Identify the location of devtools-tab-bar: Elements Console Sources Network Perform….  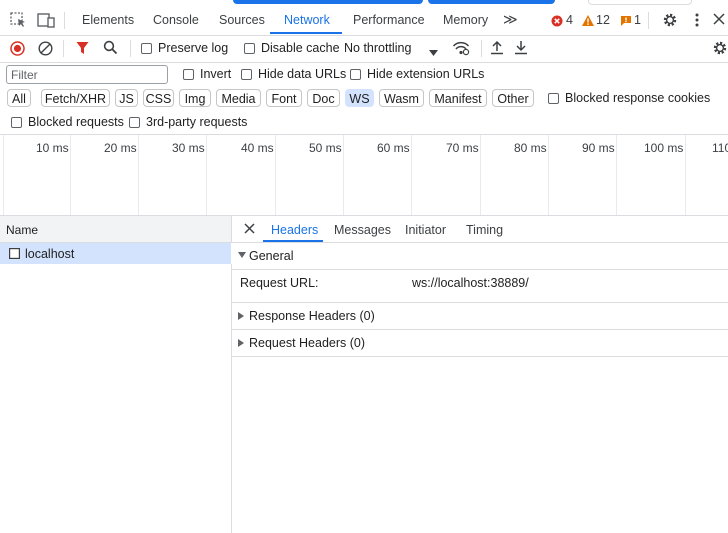
(364, 21).